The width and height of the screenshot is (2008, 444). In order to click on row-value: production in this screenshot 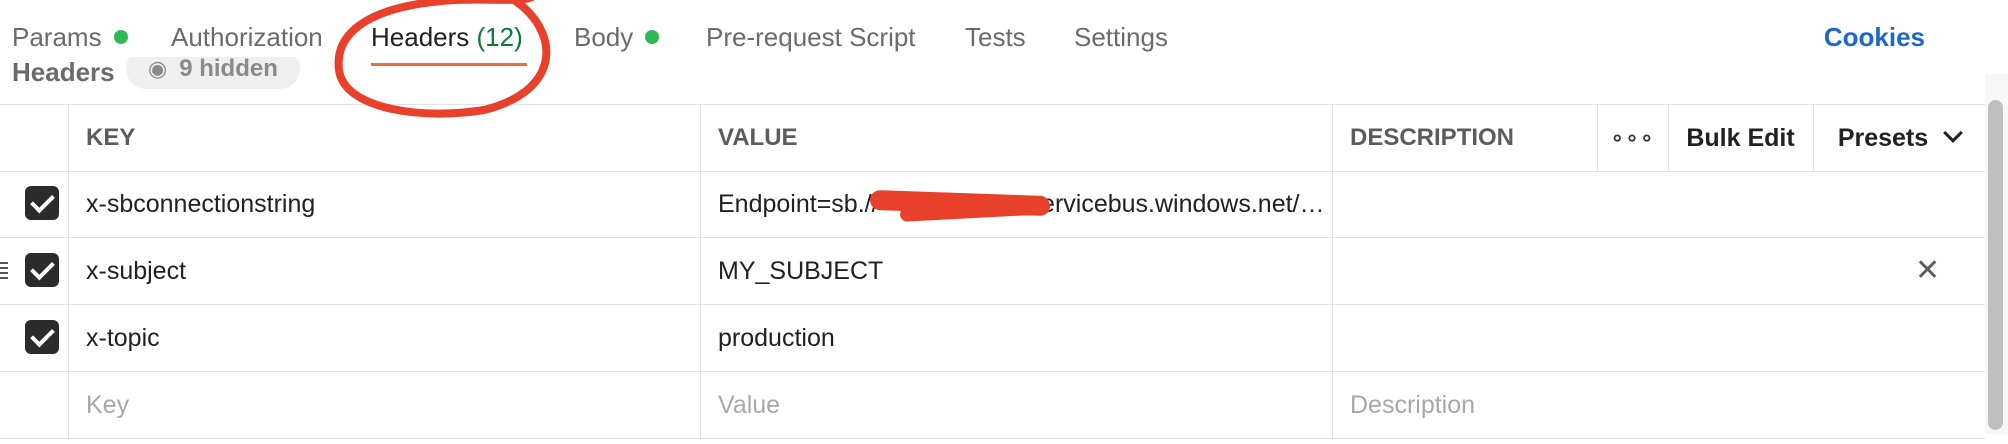, I will do `click(1016, 338)`.